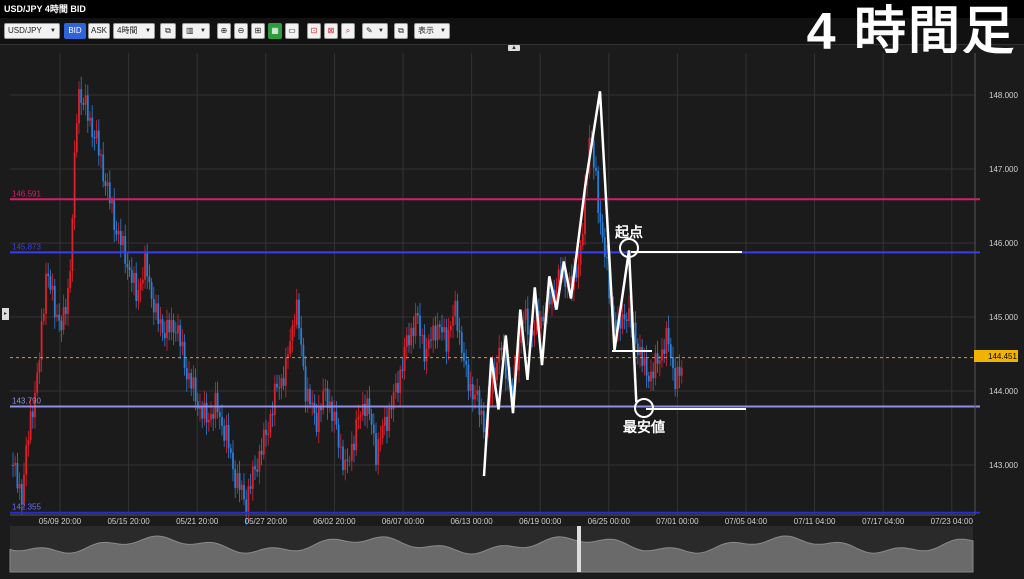 This screenshot has height=579, width=1024. Describe the element at coordinates (331, 31) in the screenshot. I see `indicator-remove-icon: ⊠` at that location.